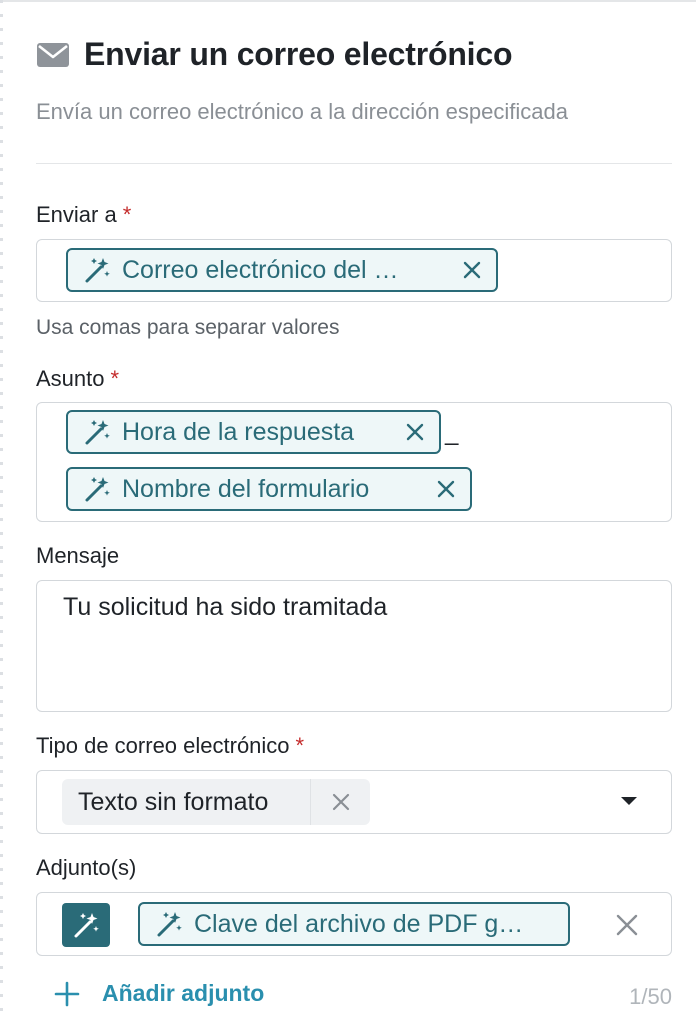  Describe the element at coordinates (78, 555) in the screenshot. I see `message-label: Mensaje` at that location.